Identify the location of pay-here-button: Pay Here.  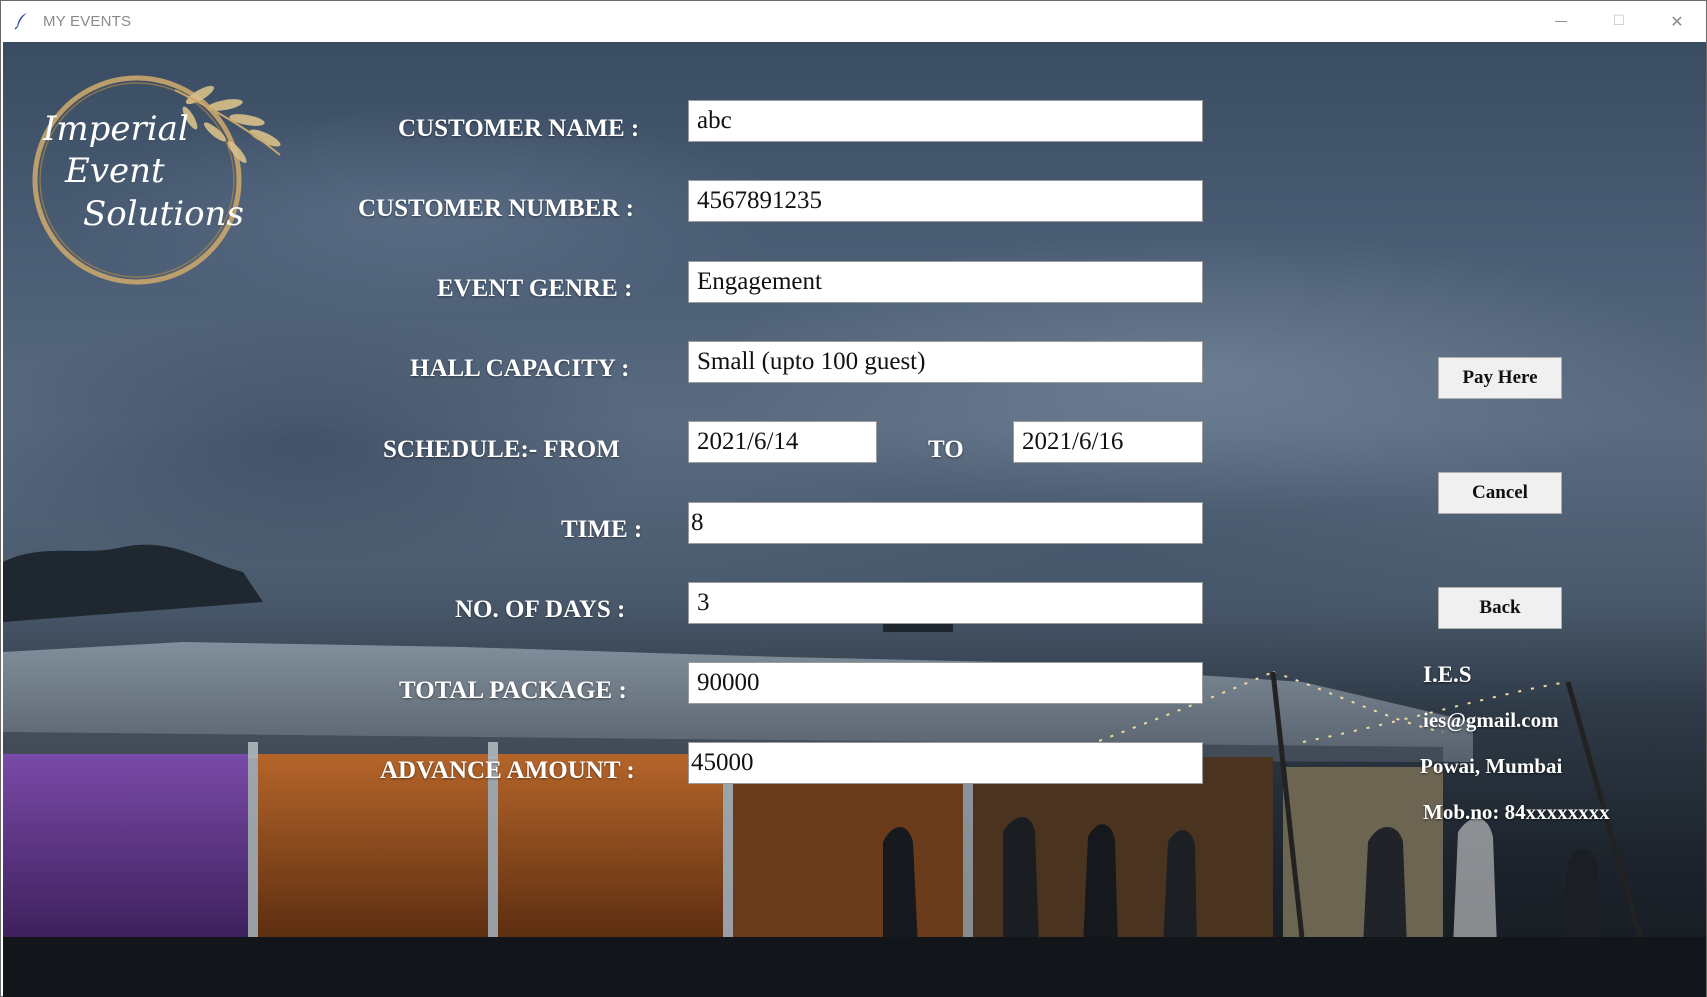
(1500, 378).